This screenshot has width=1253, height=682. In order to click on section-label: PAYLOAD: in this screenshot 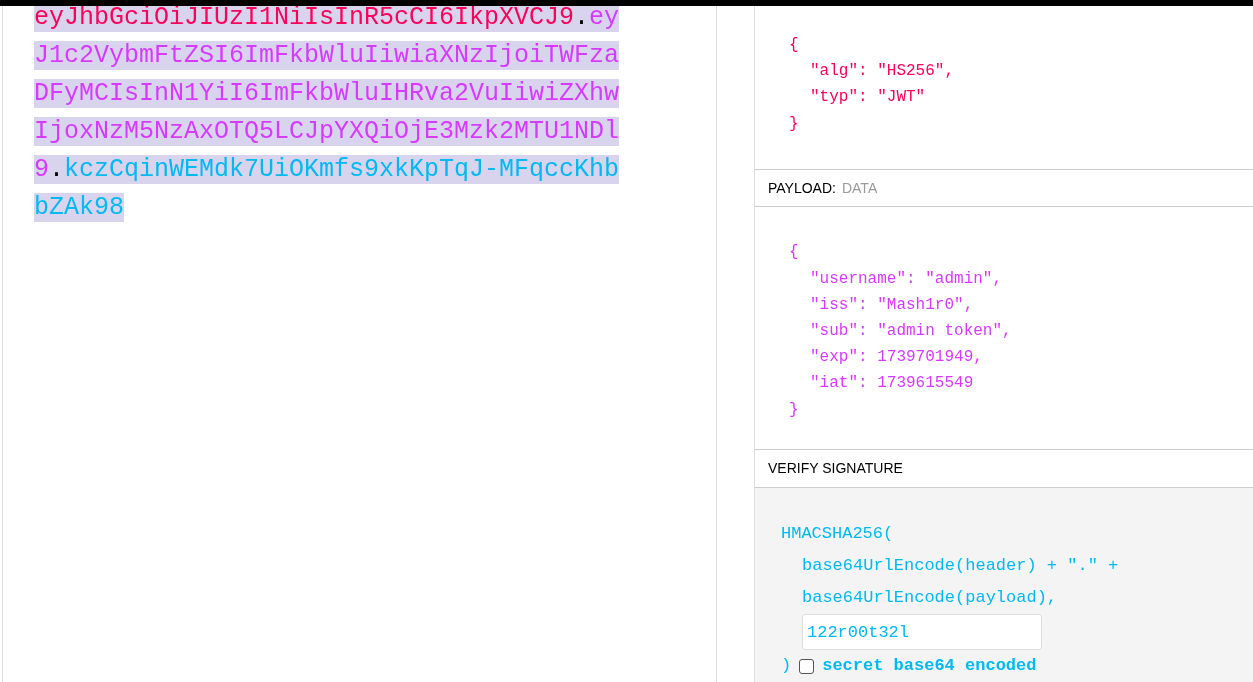, I will do `click(802, 188)`.